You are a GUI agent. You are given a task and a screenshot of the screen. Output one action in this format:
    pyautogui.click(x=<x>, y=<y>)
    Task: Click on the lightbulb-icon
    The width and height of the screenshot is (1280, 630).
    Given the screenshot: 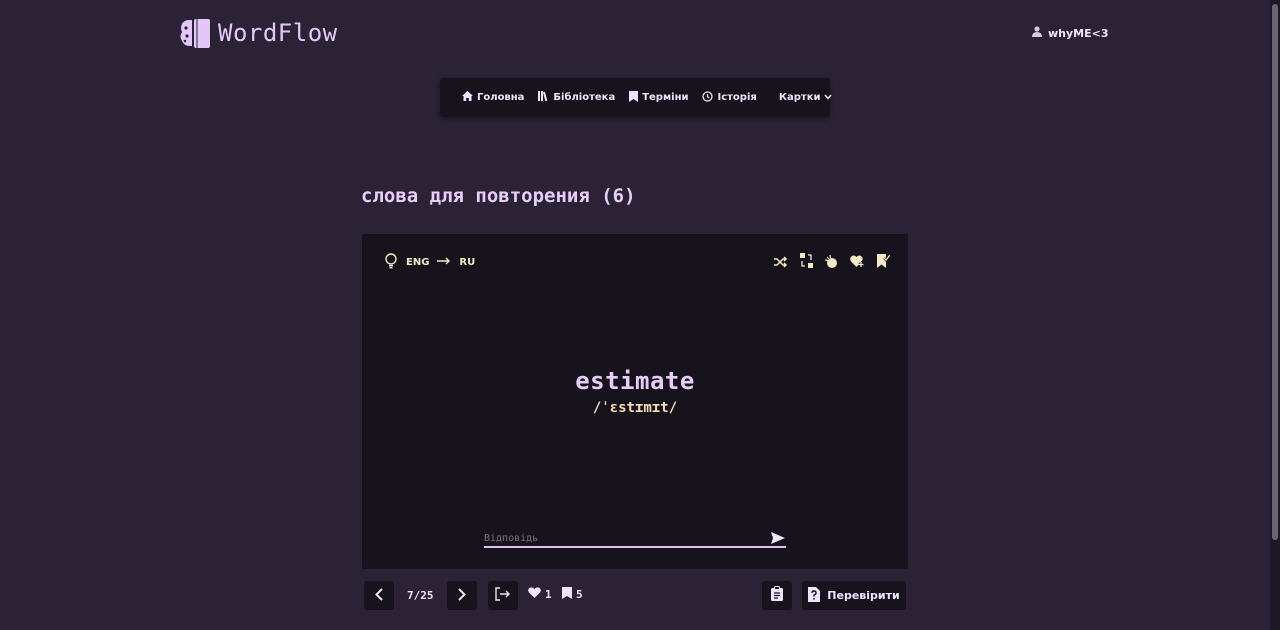 What is the action you would take?
    pyautogui.click(x=391, y=262)
    